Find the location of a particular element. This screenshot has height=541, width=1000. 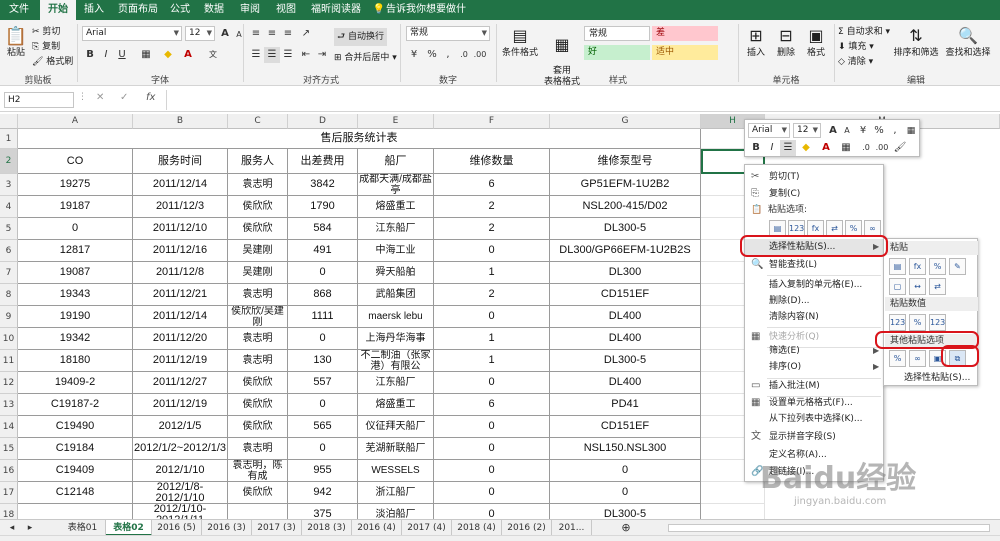

enter-button: ✓ is located at coordinates (124, 97).